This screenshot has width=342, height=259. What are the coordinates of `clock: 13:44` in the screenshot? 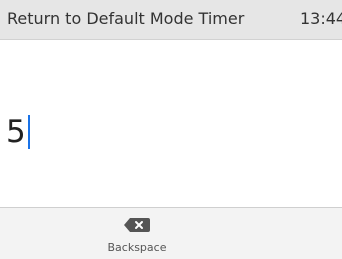 It's located at (321, 18).